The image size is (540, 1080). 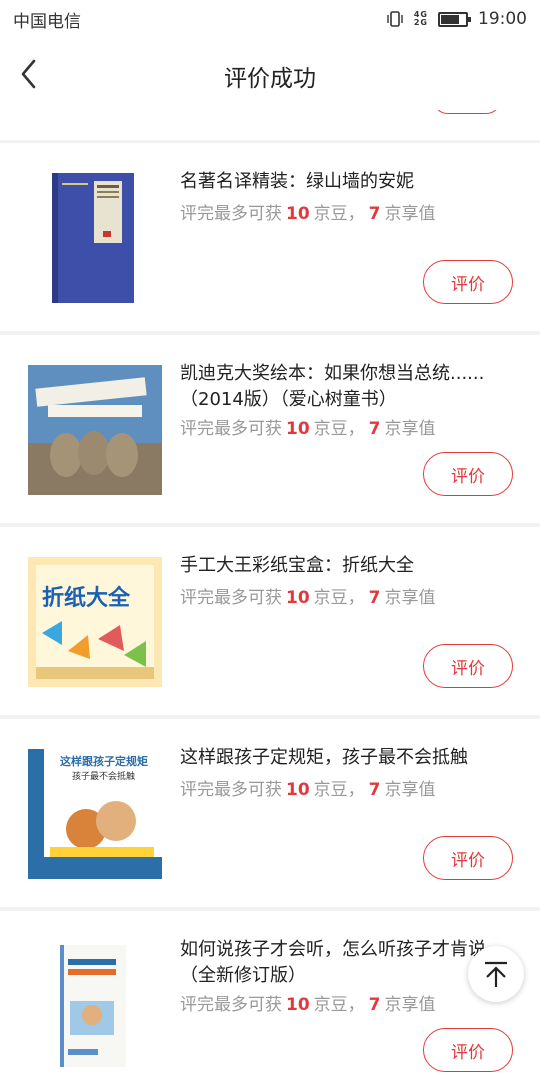 What do you see at coordinates (346, 566) in the screenshot?
I see `product-title: 手工大王彩纸宝盒：折纸大全` at bounding box center [346, 566].